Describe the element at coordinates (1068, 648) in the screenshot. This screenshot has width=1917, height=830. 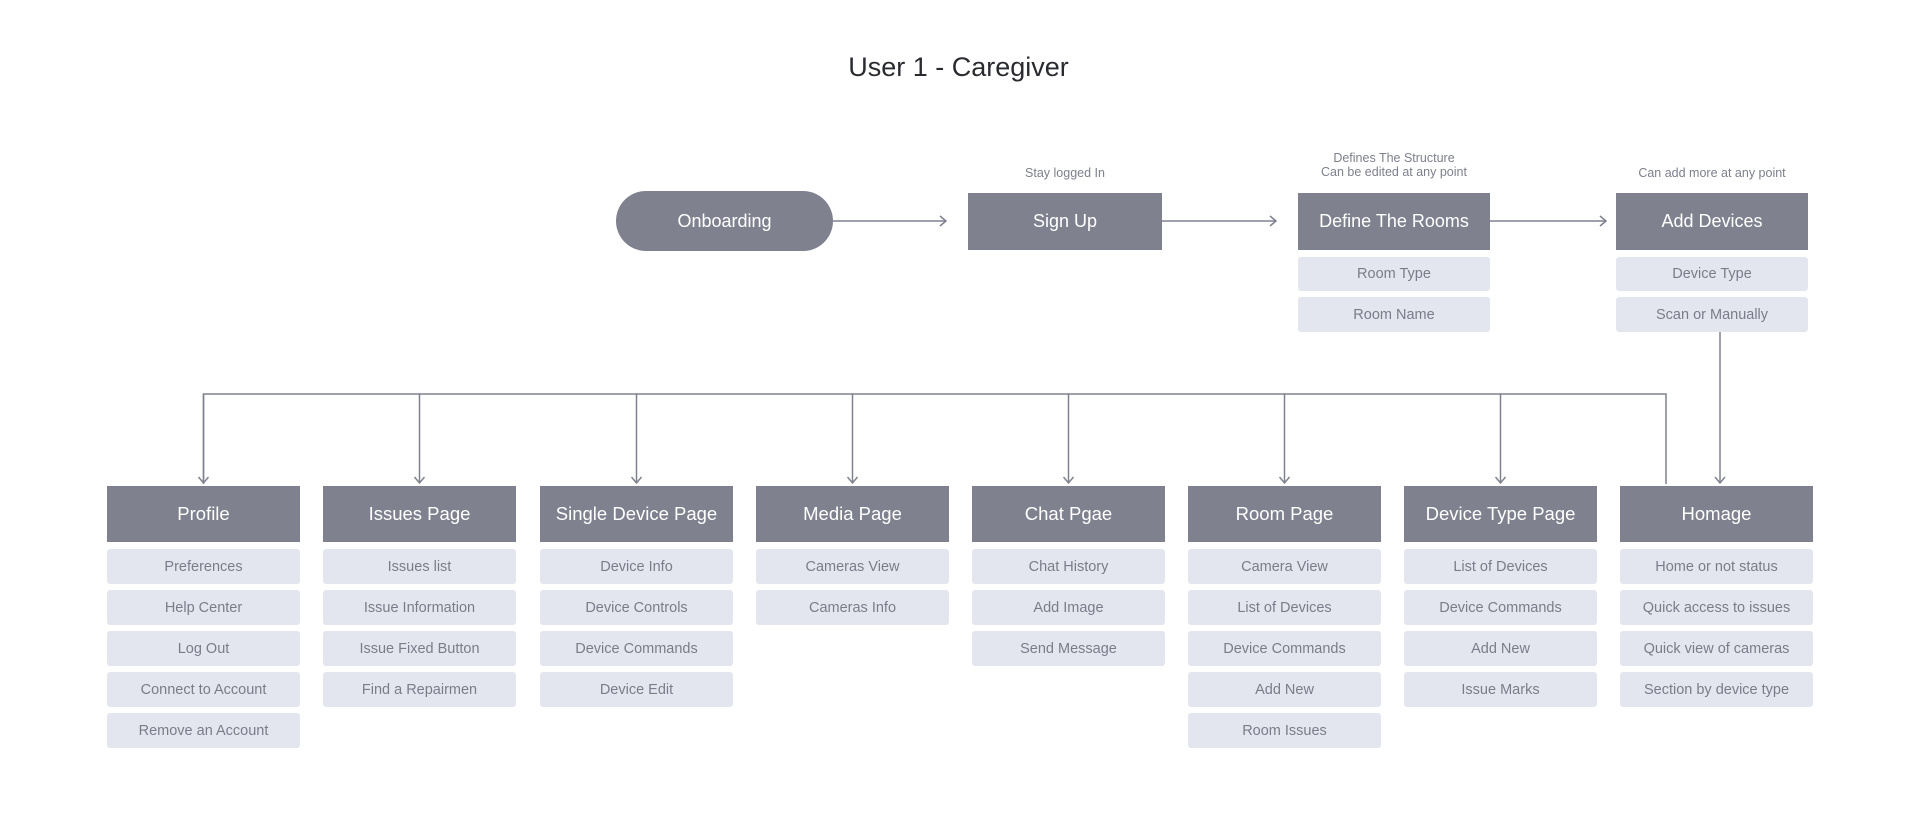
I see `page-card-item: Send Message` at that location.